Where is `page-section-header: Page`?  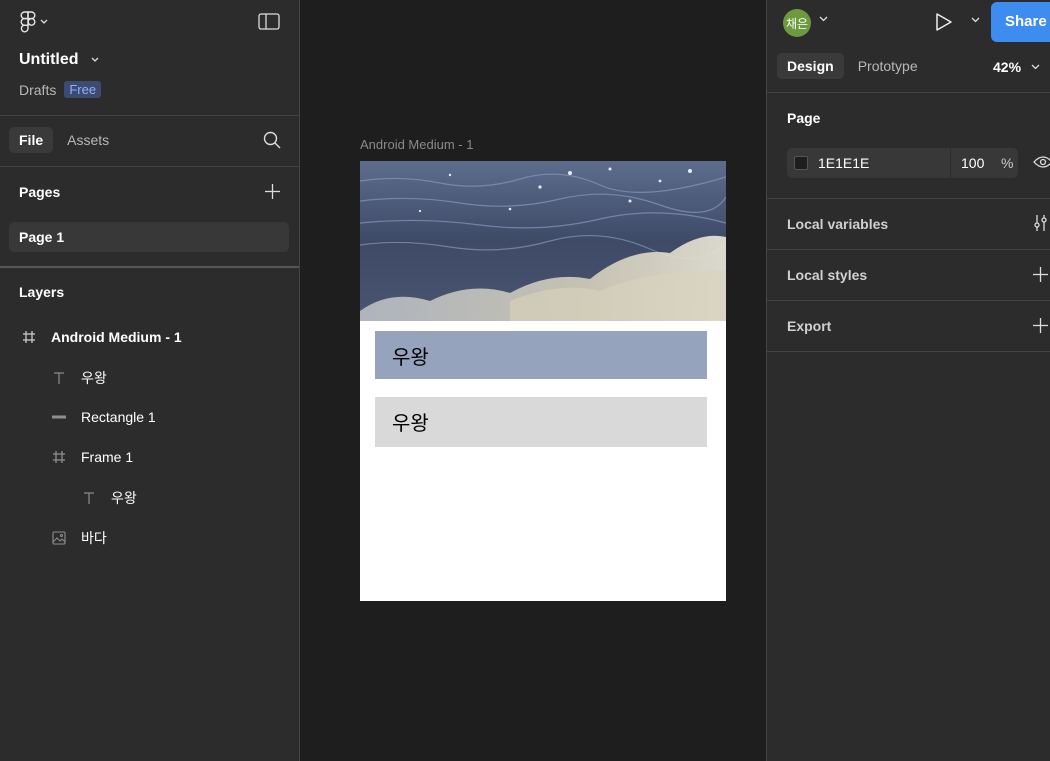 page-section-header: Page is located at coordinates (804, 118).